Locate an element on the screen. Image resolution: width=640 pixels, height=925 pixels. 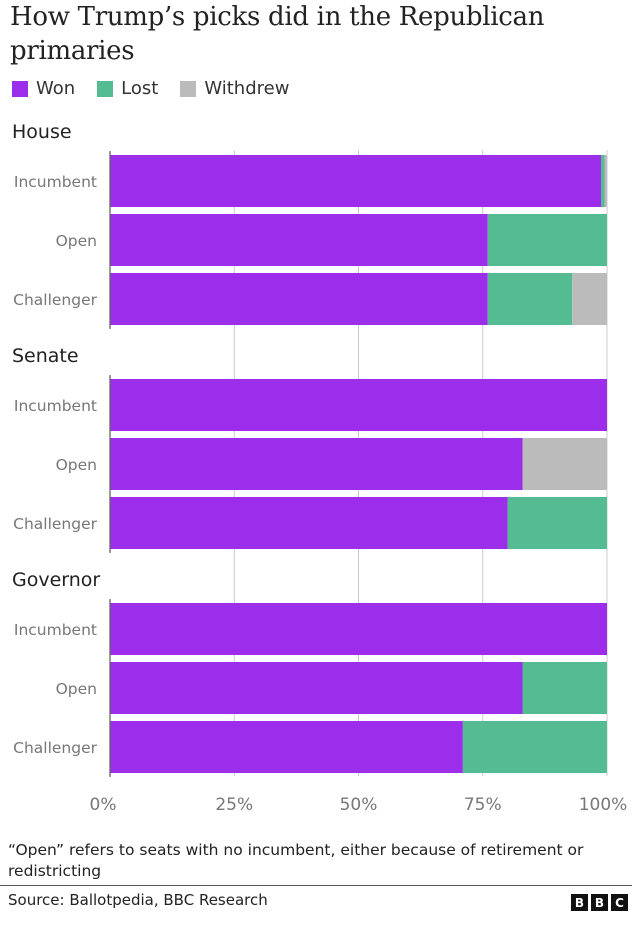
x-tick-label: 100% is located at coordinates (603, 805).